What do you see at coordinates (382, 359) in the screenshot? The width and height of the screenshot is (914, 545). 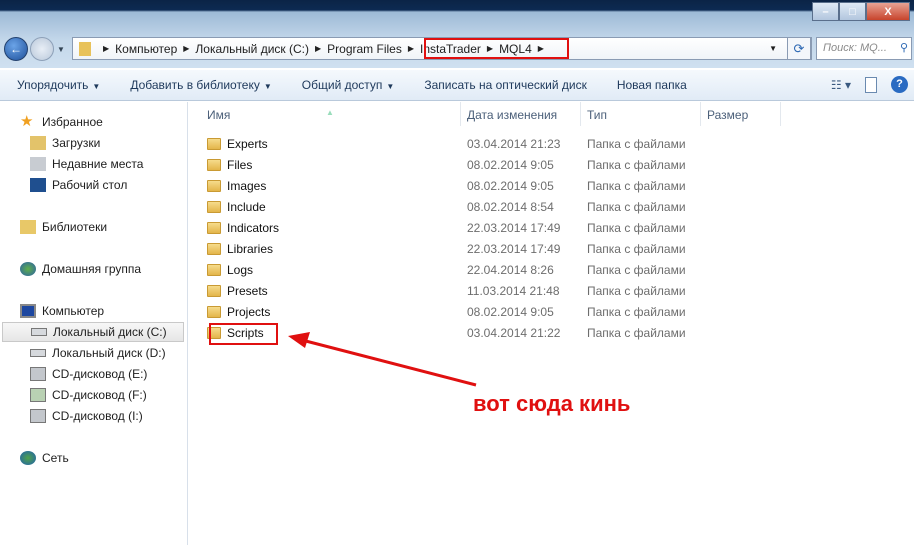 I see `annotation-arrow` at bounding box center [382, 359].